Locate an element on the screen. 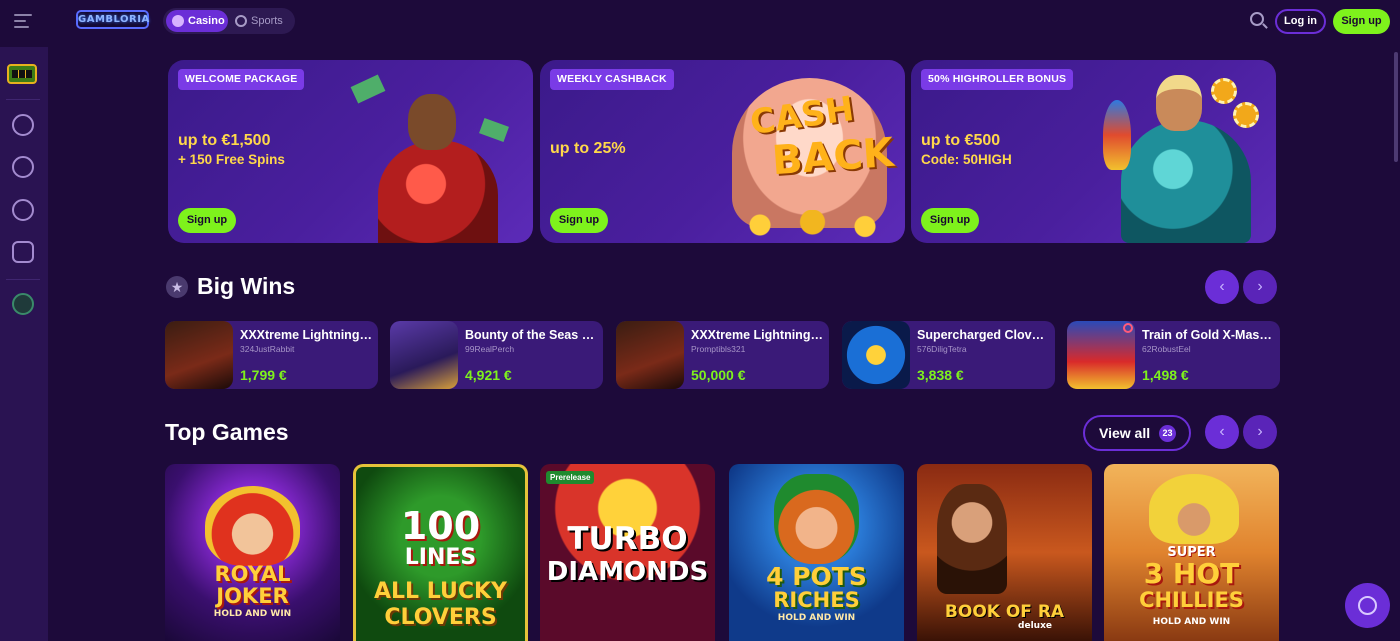 Image resolution: width=1400 pixels, height=641 pixels. signup-button: Sign up is located at coordinates (1361, 21).